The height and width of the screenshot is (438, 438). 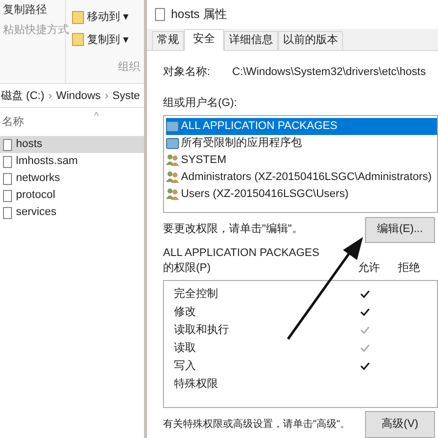 What do you see at coordinates (200, 103) in the screenshot?
I see `field-label: 组或用户名(G):` at bounding box center [200, 103].